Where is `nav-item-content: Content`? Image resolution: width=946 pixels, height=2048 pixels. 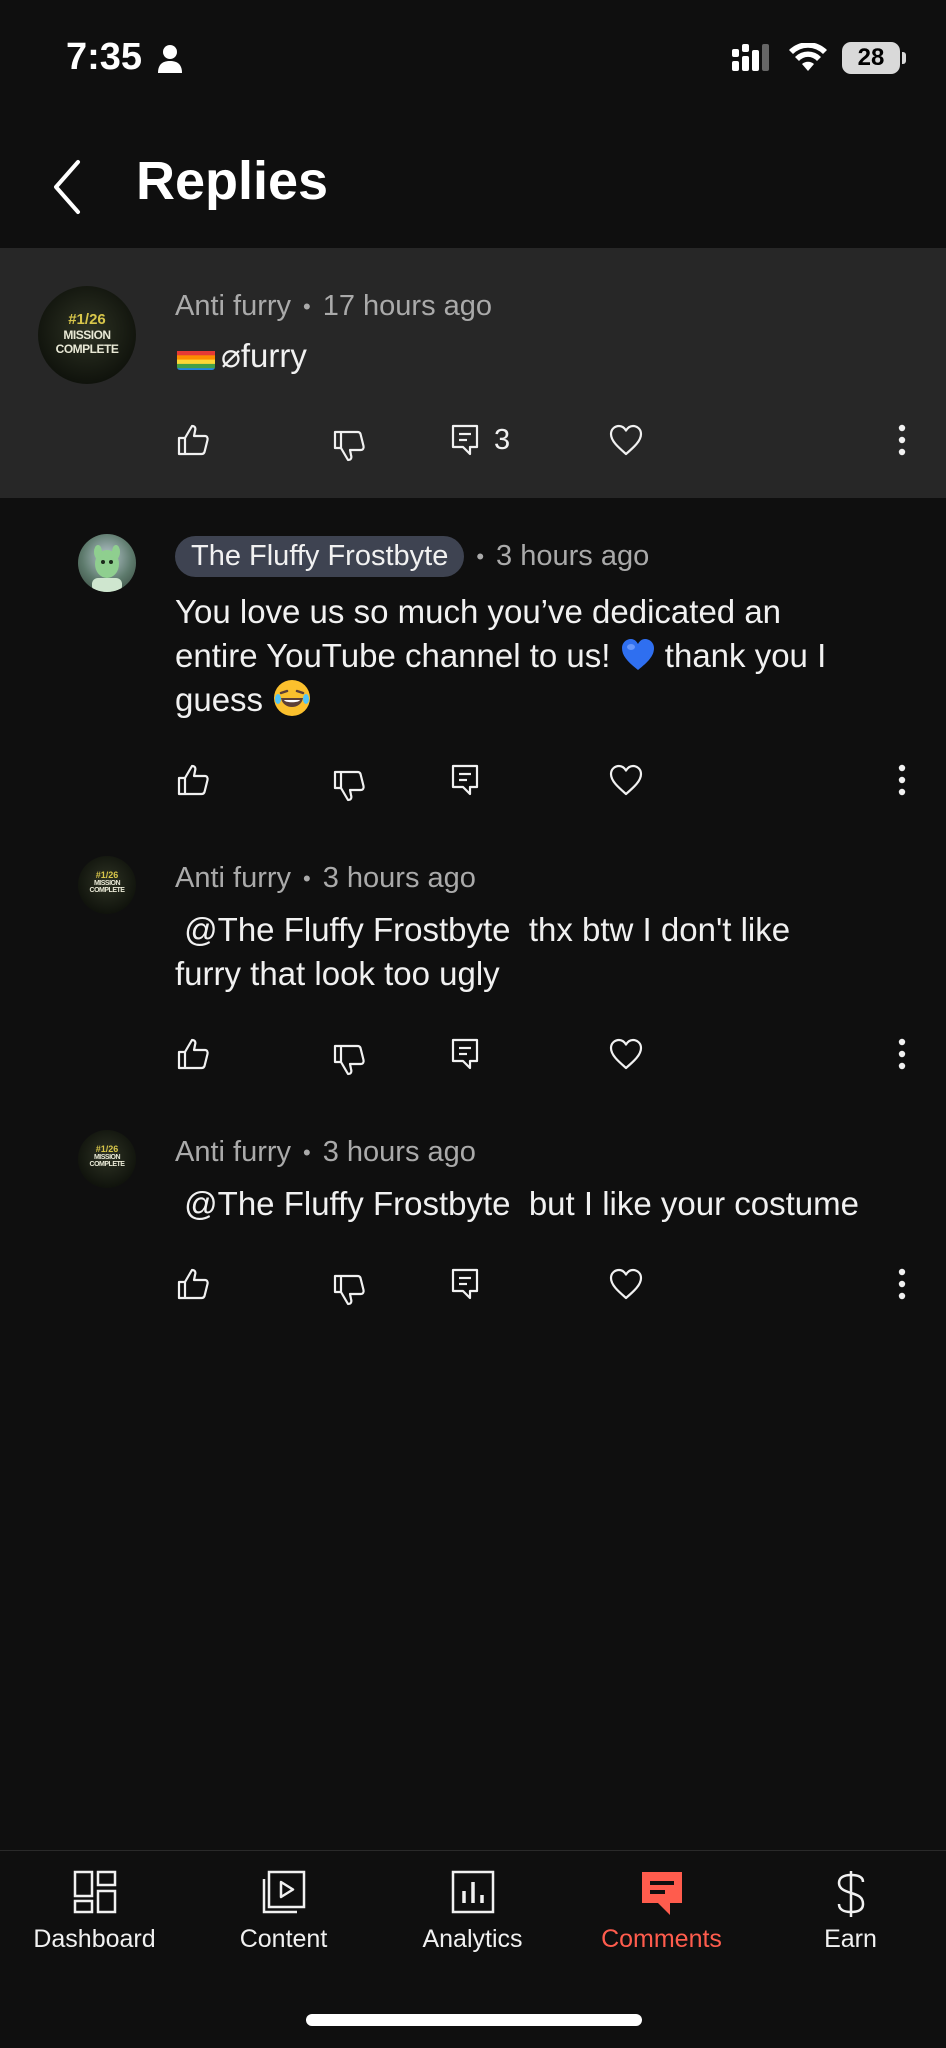
nav-item-content: Content is located at coordinates (283, 1911).